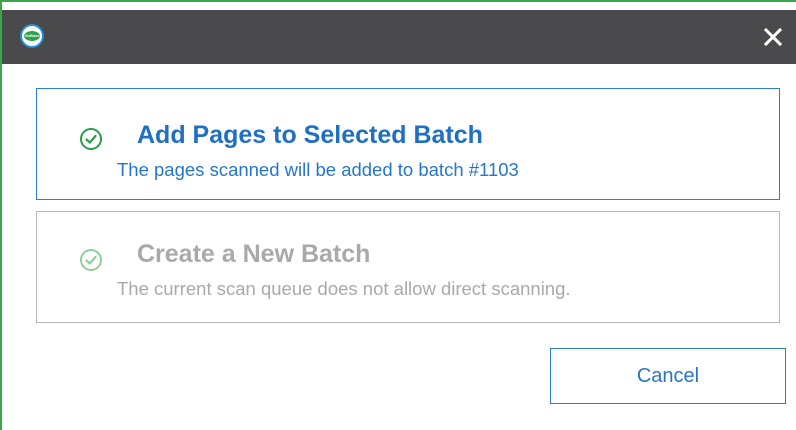 Image resolution: width=796 pixels, height=430 pixels. Describe the element at coordinates (399, 6) in the screenshot. I see `window-top-strip` at that location.